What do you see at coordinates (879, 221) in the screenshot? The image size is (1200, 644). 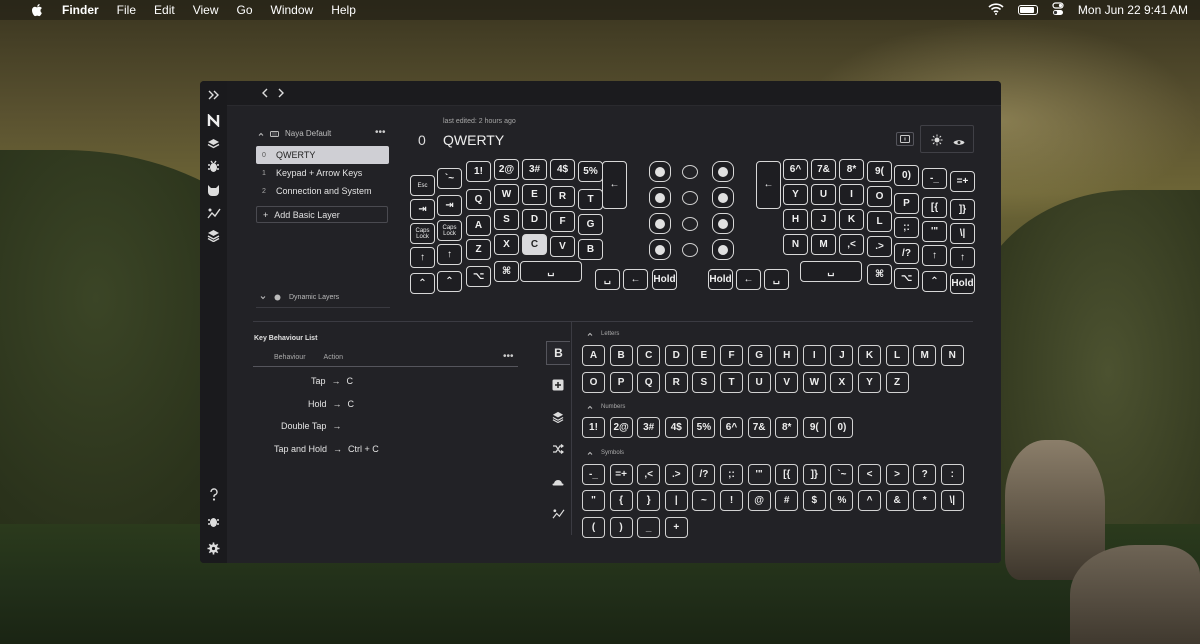 I see `keyboard-key: L` at bounding box center [879, 221].